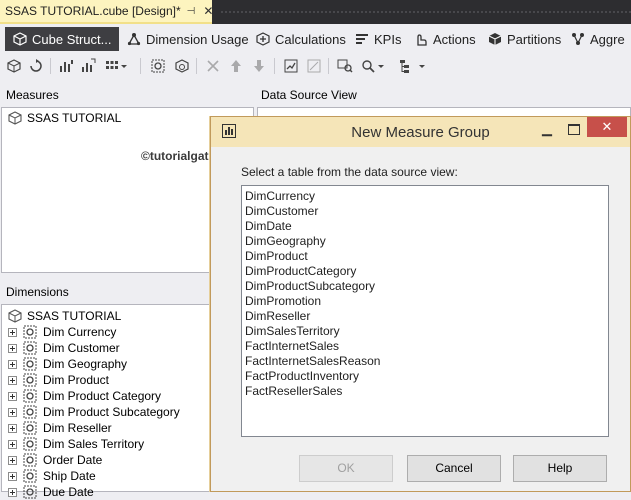 Image resolution: width=631 pixels, height=500 pixels. Describe the element at coordinates (426, 331) in the screenshot. I see `table-list-item: DimSalesTerritory` at that location.